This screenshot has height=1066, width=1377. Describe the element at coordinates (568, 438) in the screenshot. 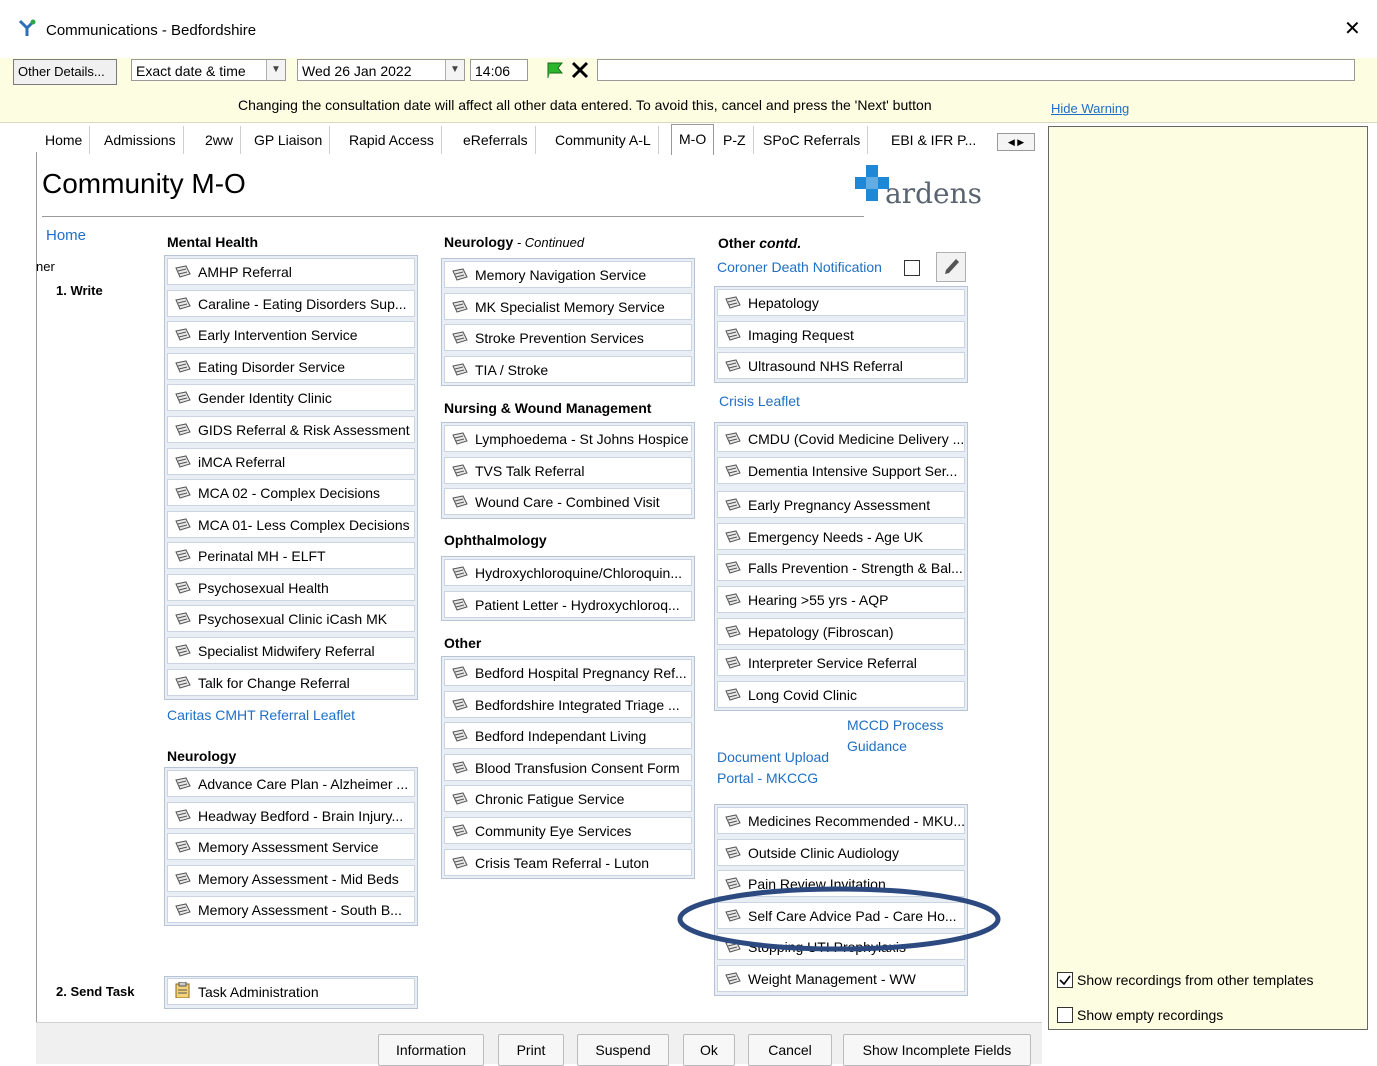

I see `list-item-lymphoedema: Lymphoedema - St Johns Hospice` at that location.